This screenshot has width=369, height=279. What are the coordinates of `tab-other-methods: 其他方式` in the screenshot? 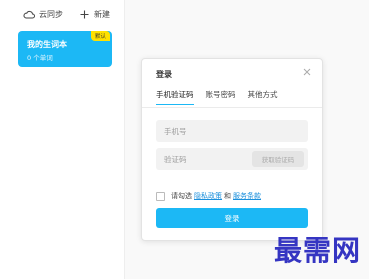 It's located at (263, 97).